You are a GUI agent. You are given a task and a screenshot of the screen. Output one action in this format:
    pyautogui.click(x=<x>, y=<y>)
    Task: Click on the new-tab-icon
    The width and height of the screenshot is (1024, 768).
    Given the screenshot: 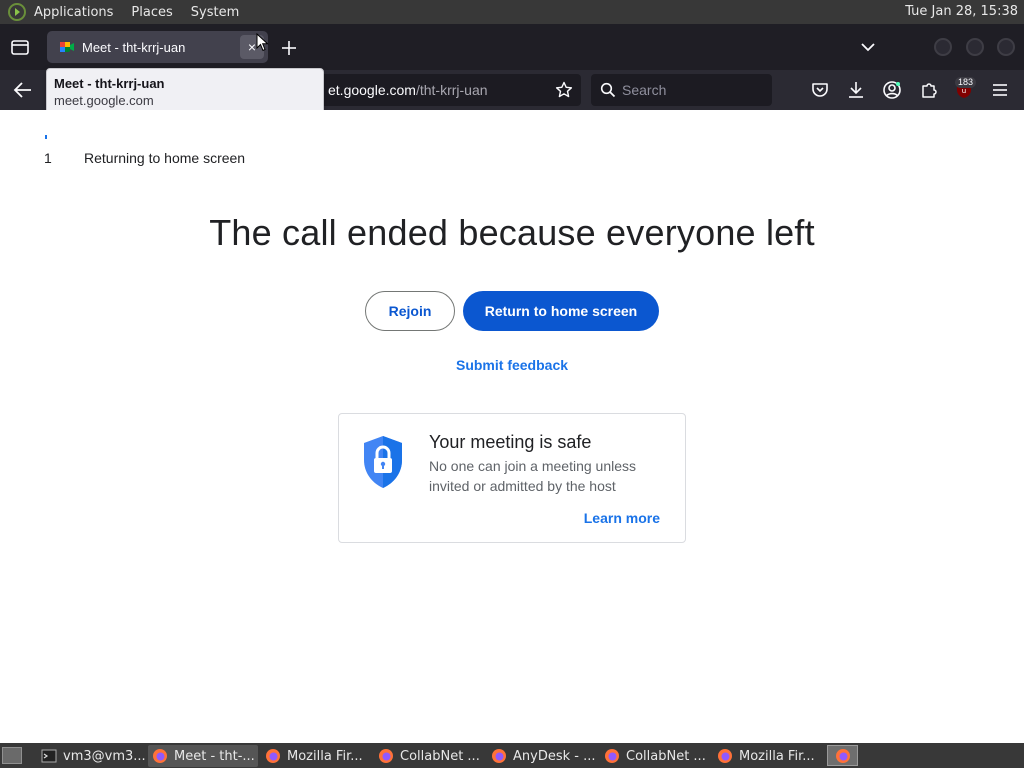 What is the action you would take?
    pyautogui.click(x=289, y=48)
    